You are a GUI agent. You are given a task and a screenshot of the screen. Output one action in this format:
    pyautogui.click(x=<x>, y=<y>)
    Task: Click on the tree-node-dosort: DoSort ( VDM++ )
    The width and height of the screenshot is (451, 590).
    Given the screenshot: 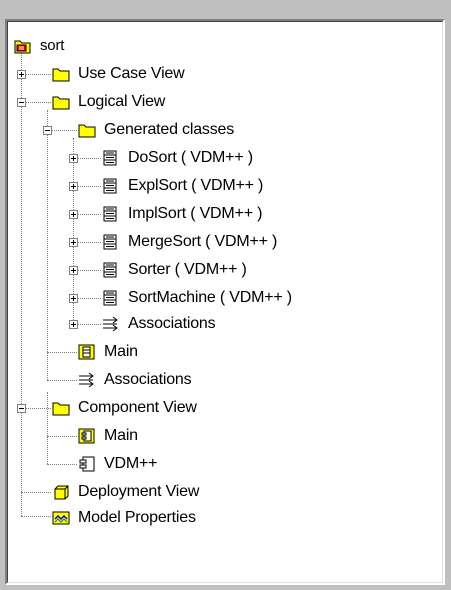 What is the action you would take?
    pyautogui.click(x=178, y=158)
    